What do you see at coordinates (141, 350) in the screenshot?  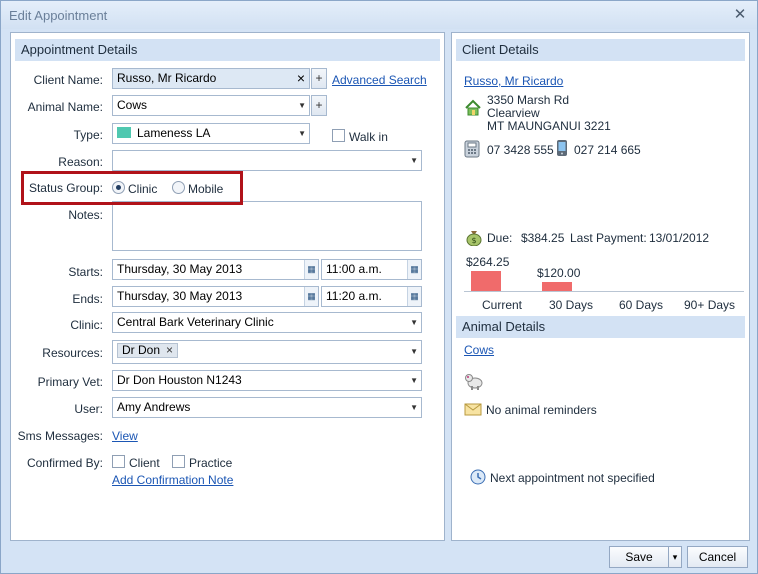 I see `resource-chip-label: Dr Don` at bounding box center [141, 350].